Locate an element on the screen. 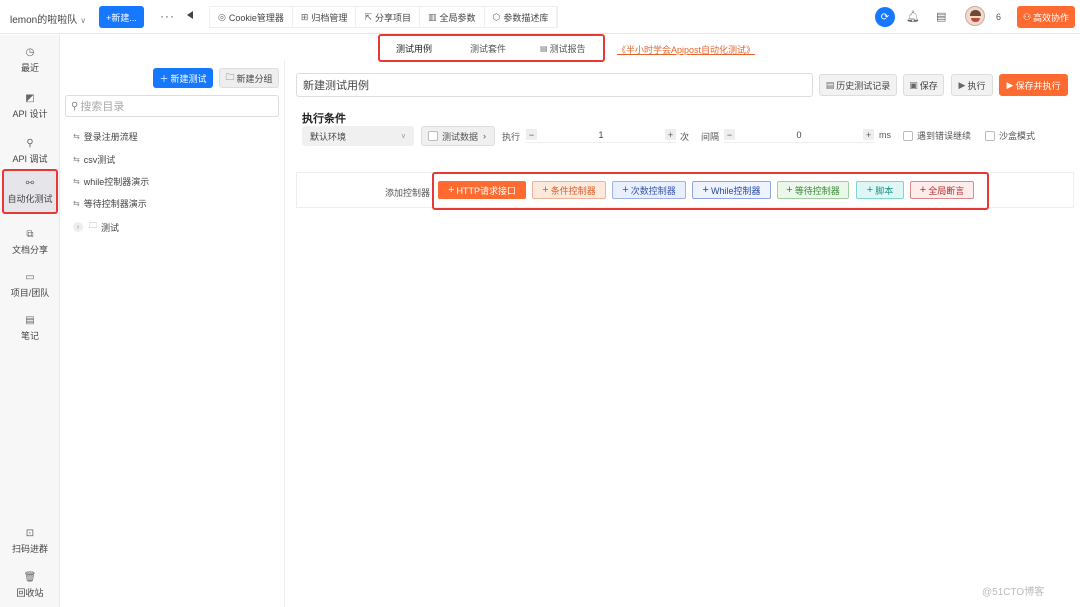 This screenshot has width=1080, height=607. api-debug-icon: ⚲ is located at coordinates (30, 143).